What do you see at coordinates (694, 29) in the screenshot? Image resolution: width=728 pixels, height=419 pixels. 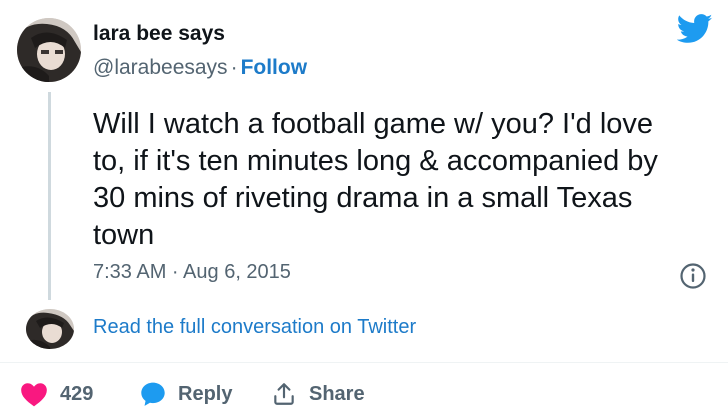 I see `twitter-bird-icon` at bounding box center [694, 29].